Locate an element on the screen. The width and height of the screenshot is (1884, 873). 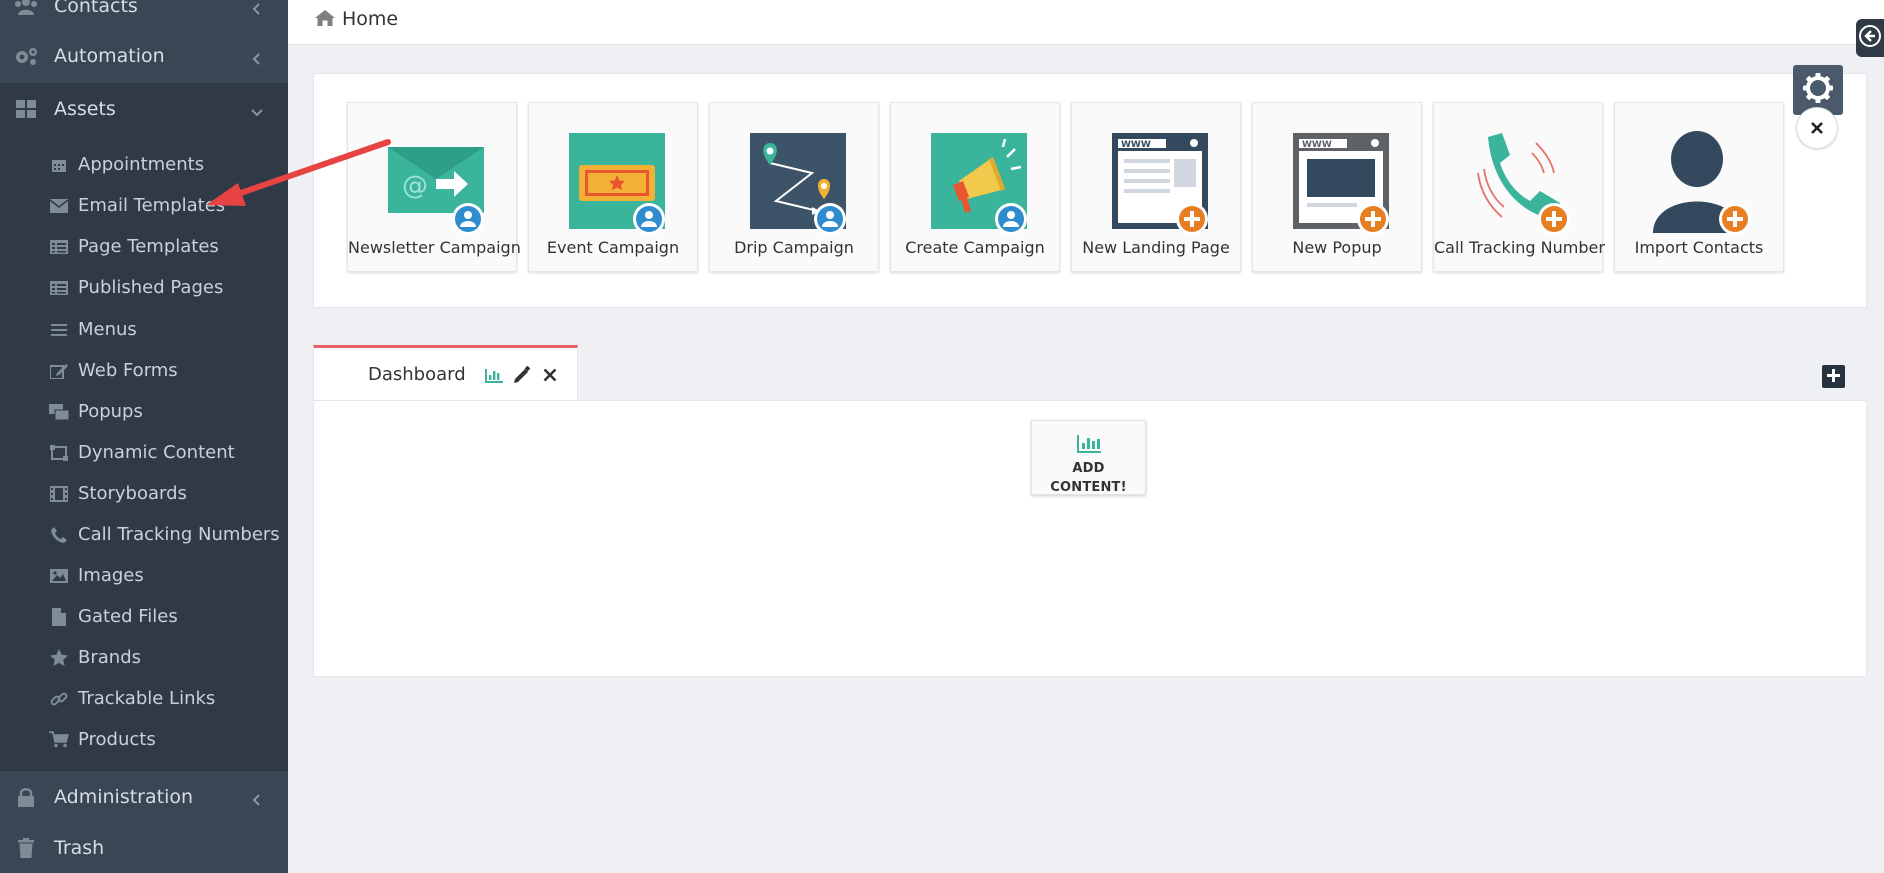
sidebar-item-appointments: Appointments is located at coordinates (144, 164).